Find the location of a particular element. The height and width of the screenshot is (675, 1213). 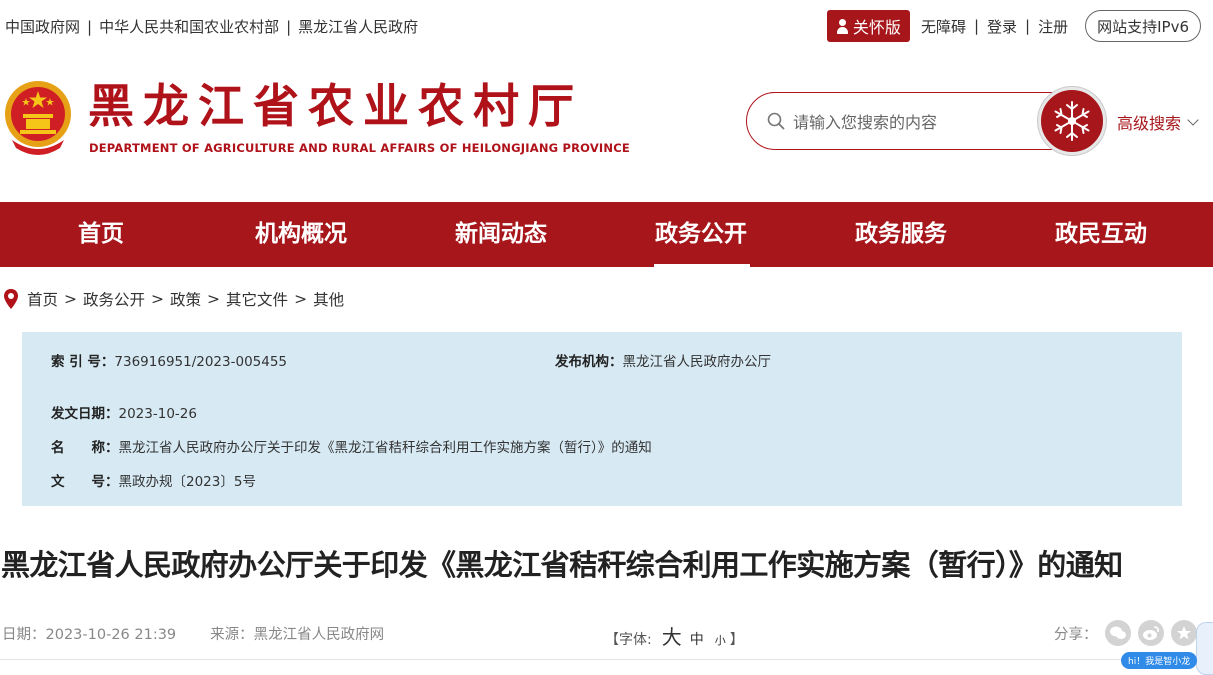

info-index-value: 736916951/2023-005455 is located at coordinates (201, 362).